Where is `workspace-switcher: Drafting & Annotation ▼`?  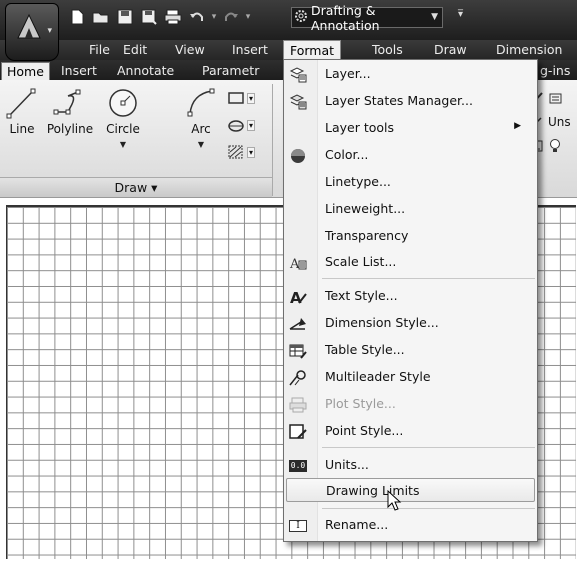 workspace-switcher: Drafting & Annotation ▼ is located at coordinates (367, 18).